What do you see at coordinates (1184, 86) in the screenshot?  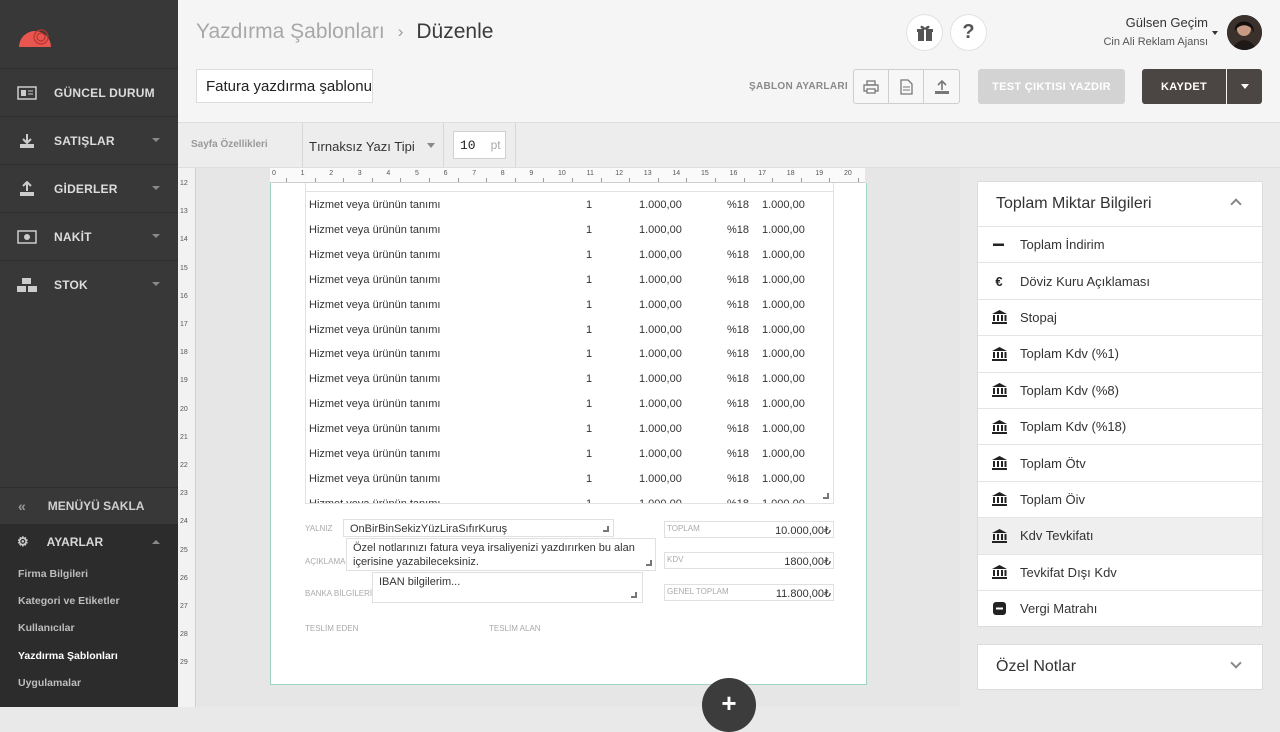 I see `save-button: KAYDET` at bounding box center [1184, 86].